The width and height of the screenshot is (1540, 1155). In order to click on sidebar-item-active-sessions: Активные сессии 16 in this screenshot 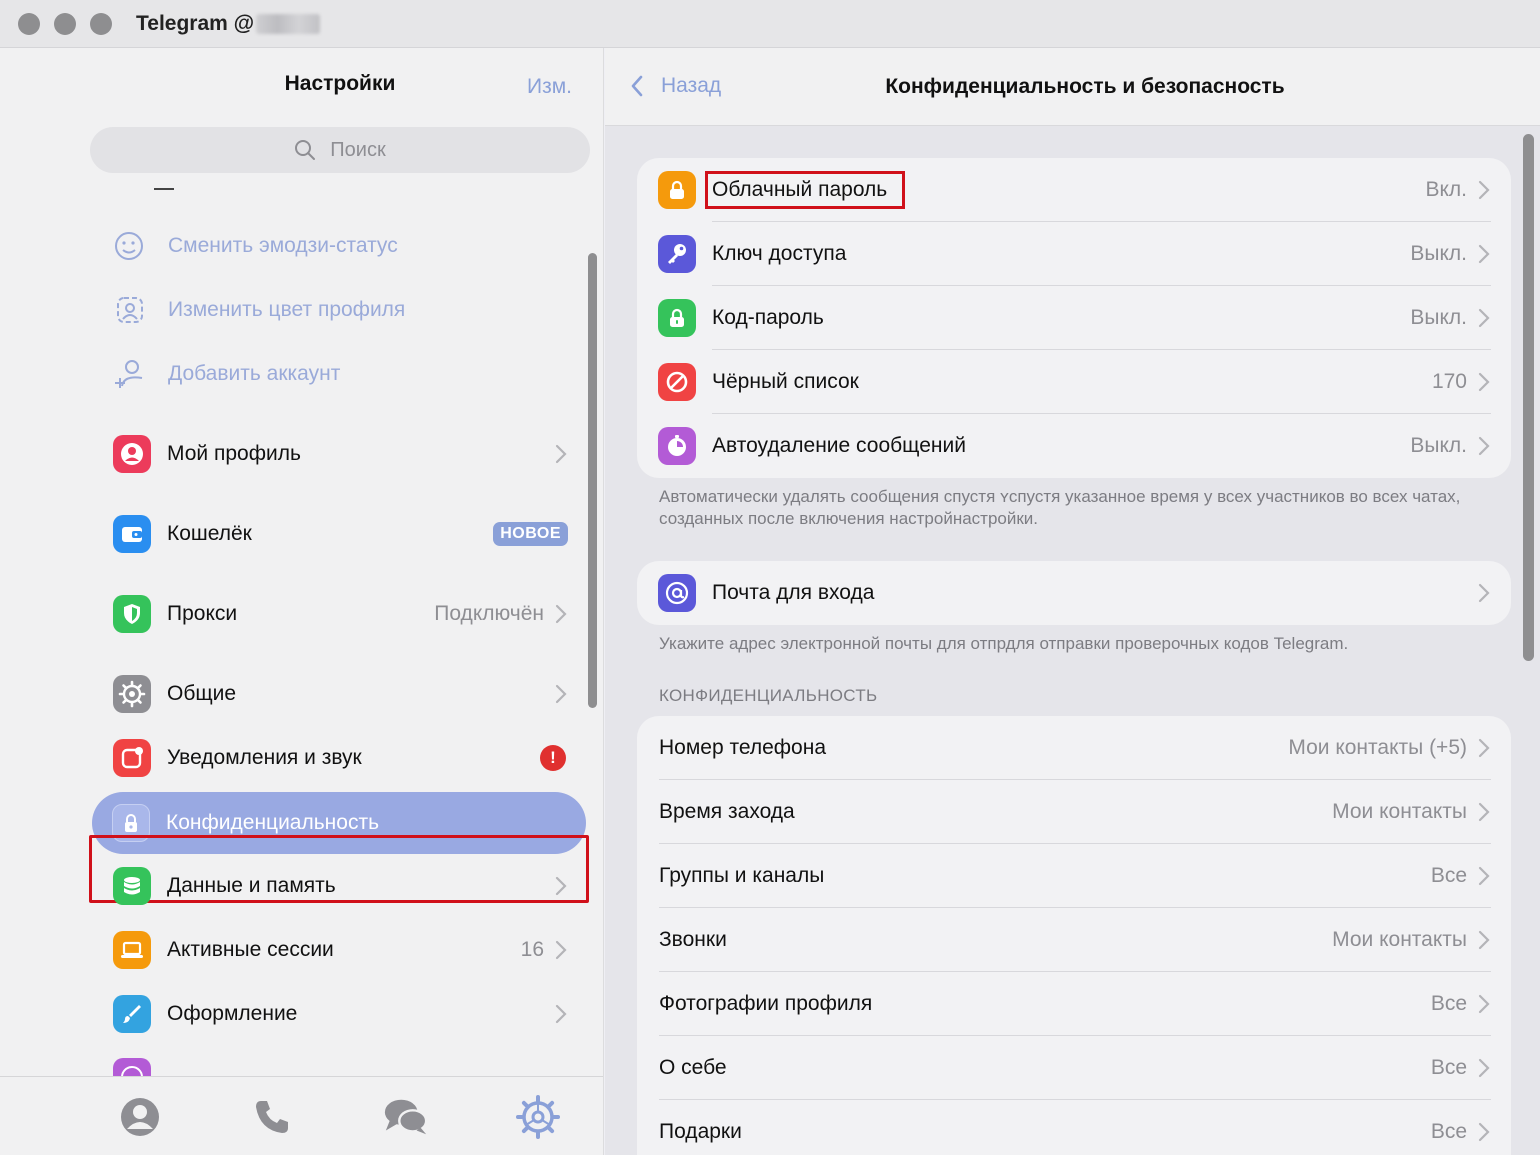, I will do `click(344, 950)`.